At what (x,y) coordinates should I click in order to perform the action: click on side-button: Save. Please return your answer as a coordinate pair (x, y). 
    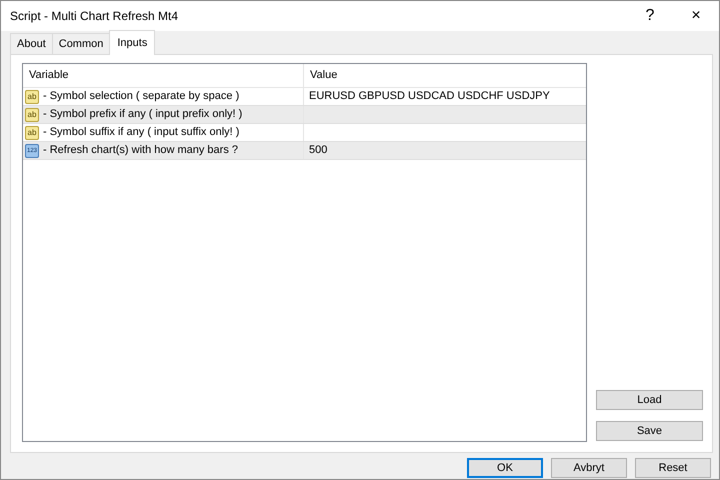
    Looking at the image, I should click on (649, 431).